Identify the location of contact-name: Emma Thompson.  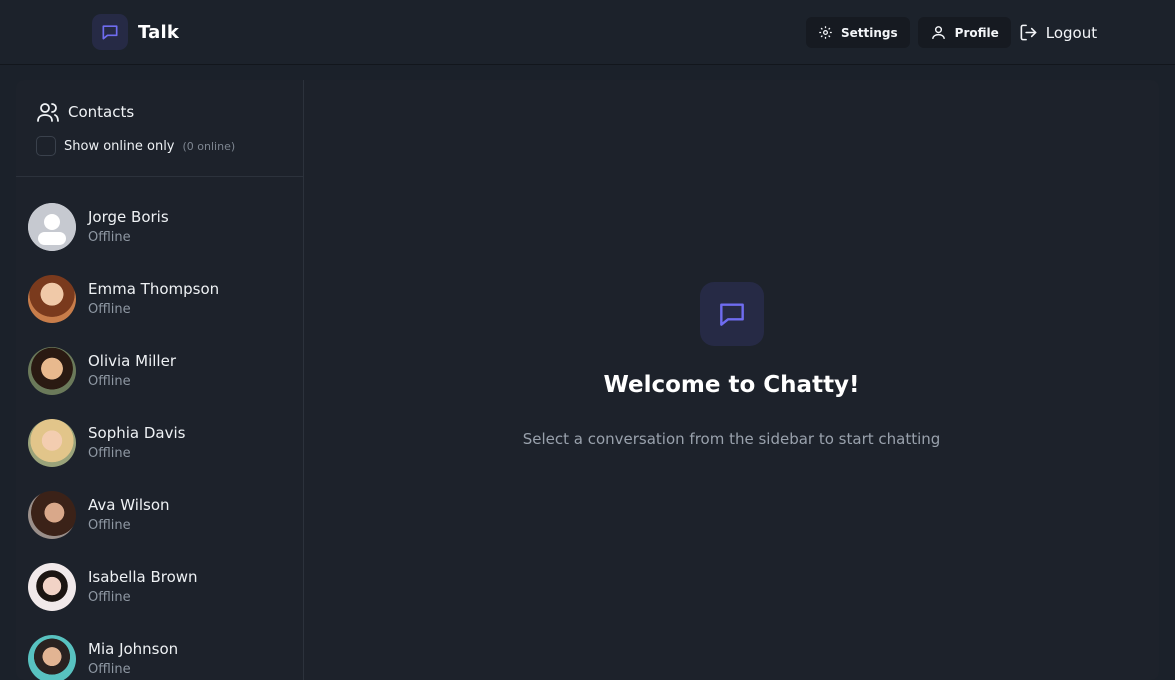
(154, 289).